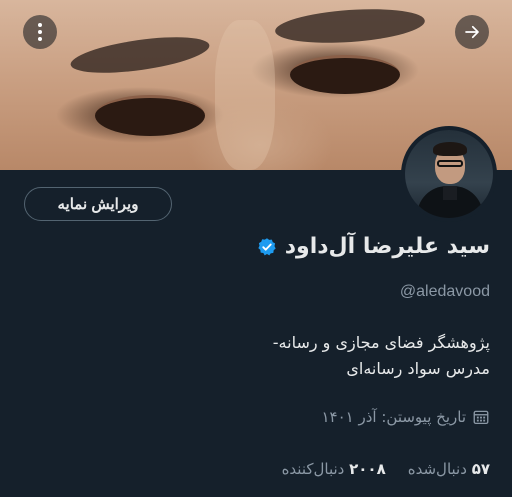 This screenshot has width=512, height=497. I want to click on calendar-icon, so click(481, 417).